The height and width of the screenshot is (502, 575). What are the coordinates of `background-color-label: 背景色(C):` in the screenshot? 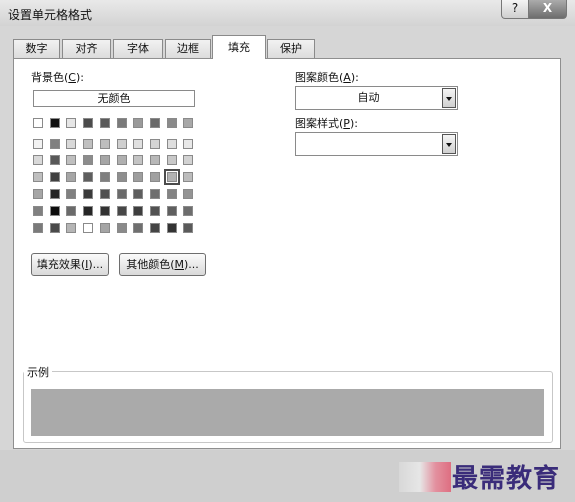 It's located at (57, 77).